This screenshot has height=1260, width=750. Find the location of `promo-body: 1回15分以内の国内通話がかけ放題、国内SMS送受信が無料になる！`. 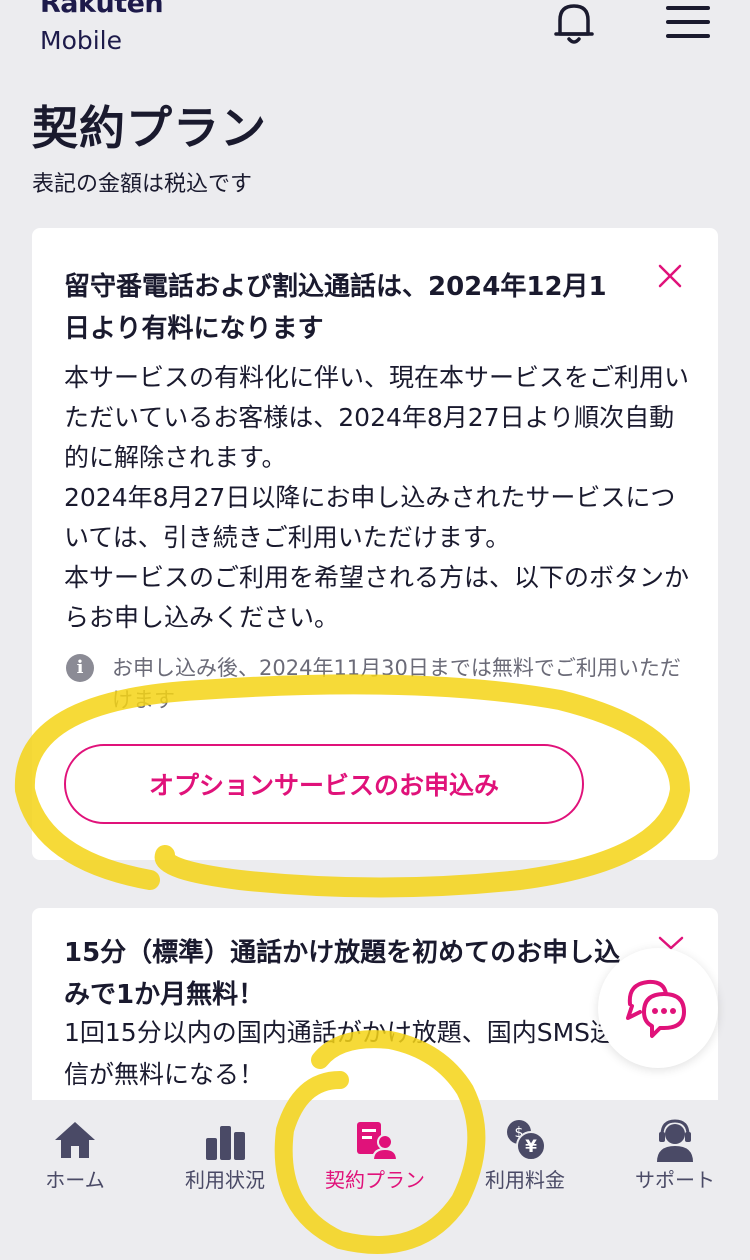

promo-body: 1回15分以内の国内通話がかけ放題、国内SMS送受信が無料になる！ is located at coordinates (352, 1053).